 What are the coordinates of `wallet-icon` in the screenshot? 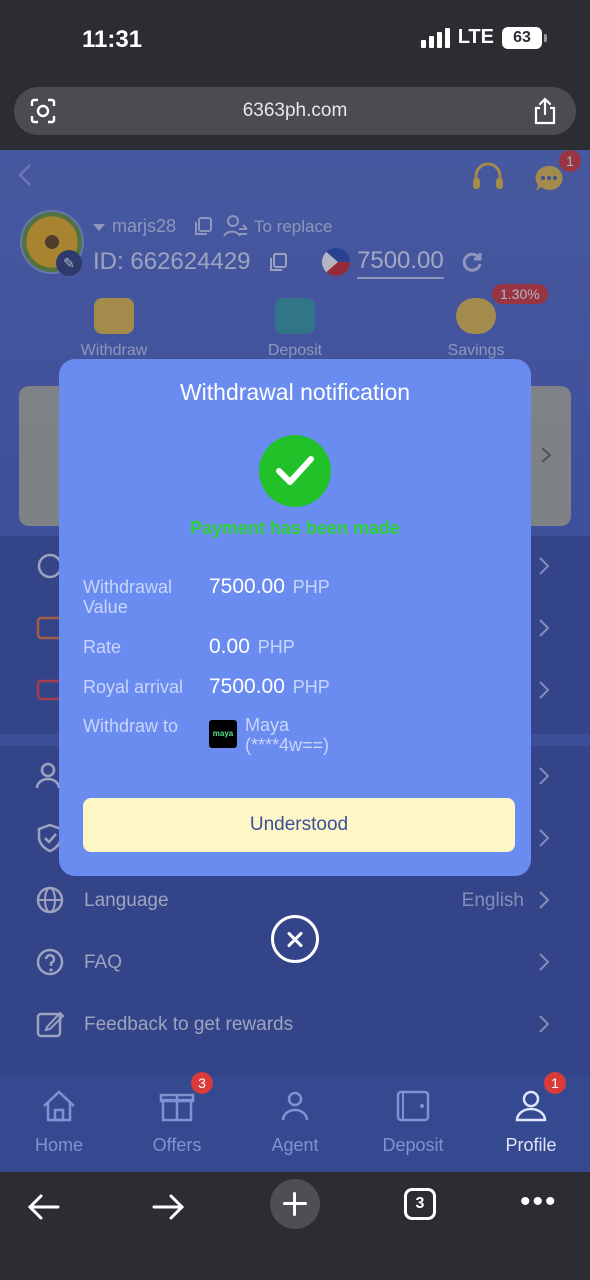 It's located at (413, 1106).